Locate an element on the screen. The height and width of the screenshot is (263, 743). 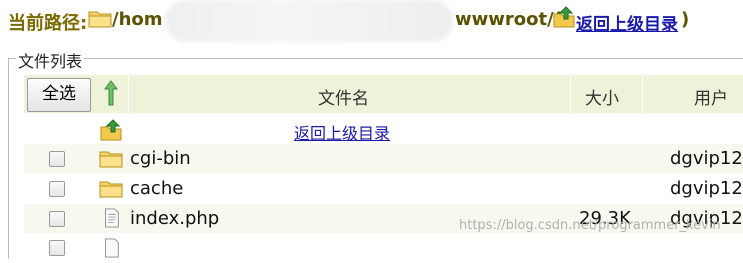
select-all-button: 全选 is located at coordinates (59, 95).